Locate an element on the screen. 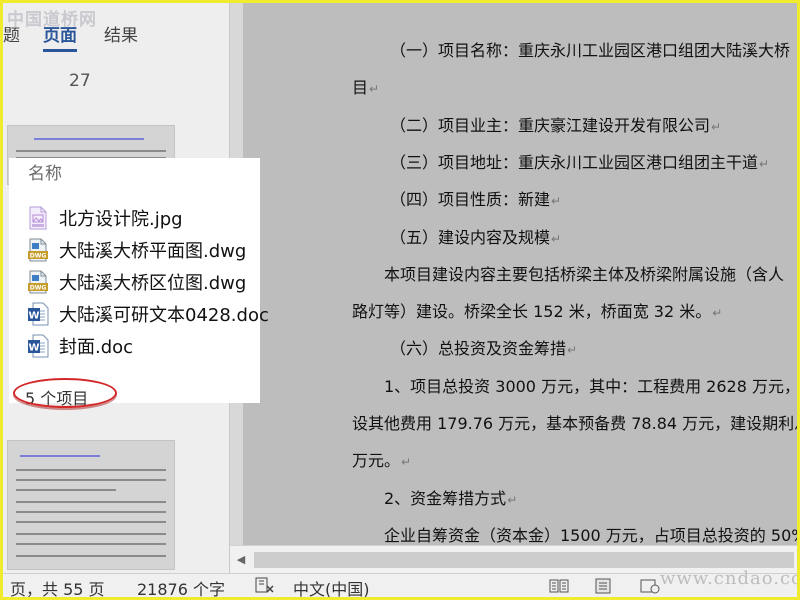 This screenshot has width=800, height=600. doc-line: 目↵ is located at coordinates (366, 87).